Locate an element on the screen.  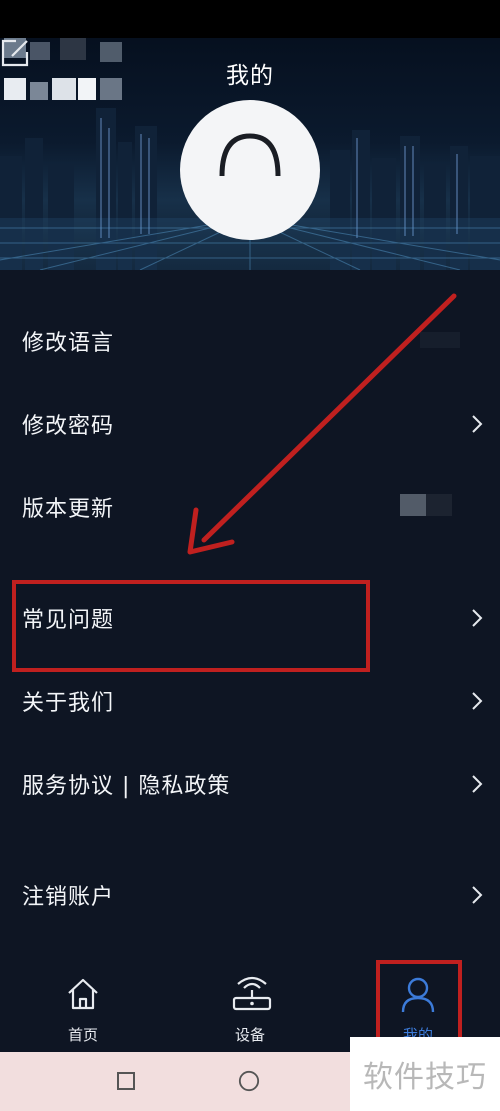
menu-item-label: 服务协议 | 隐私政策 is located at coordinates (126, 786).